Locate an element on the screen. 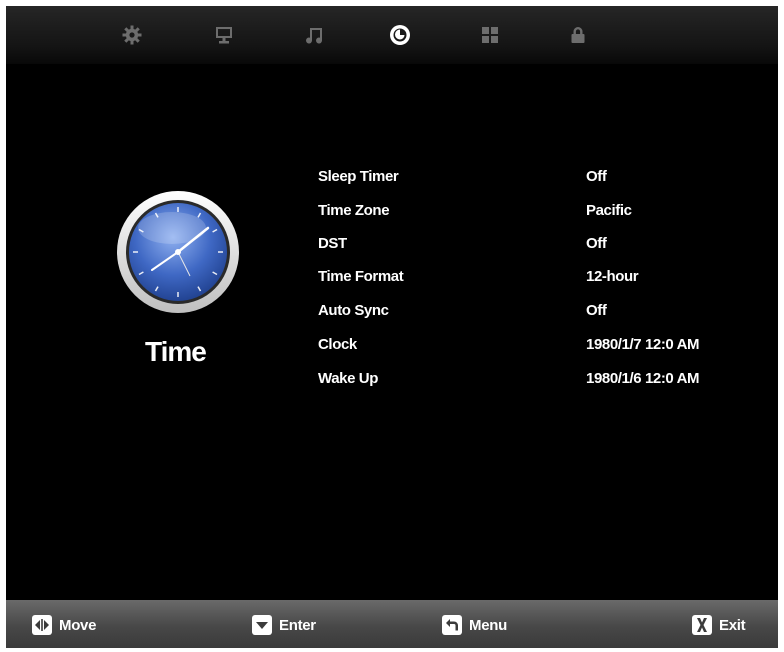  exit-label: Exit is located at coordinates (732, 625).